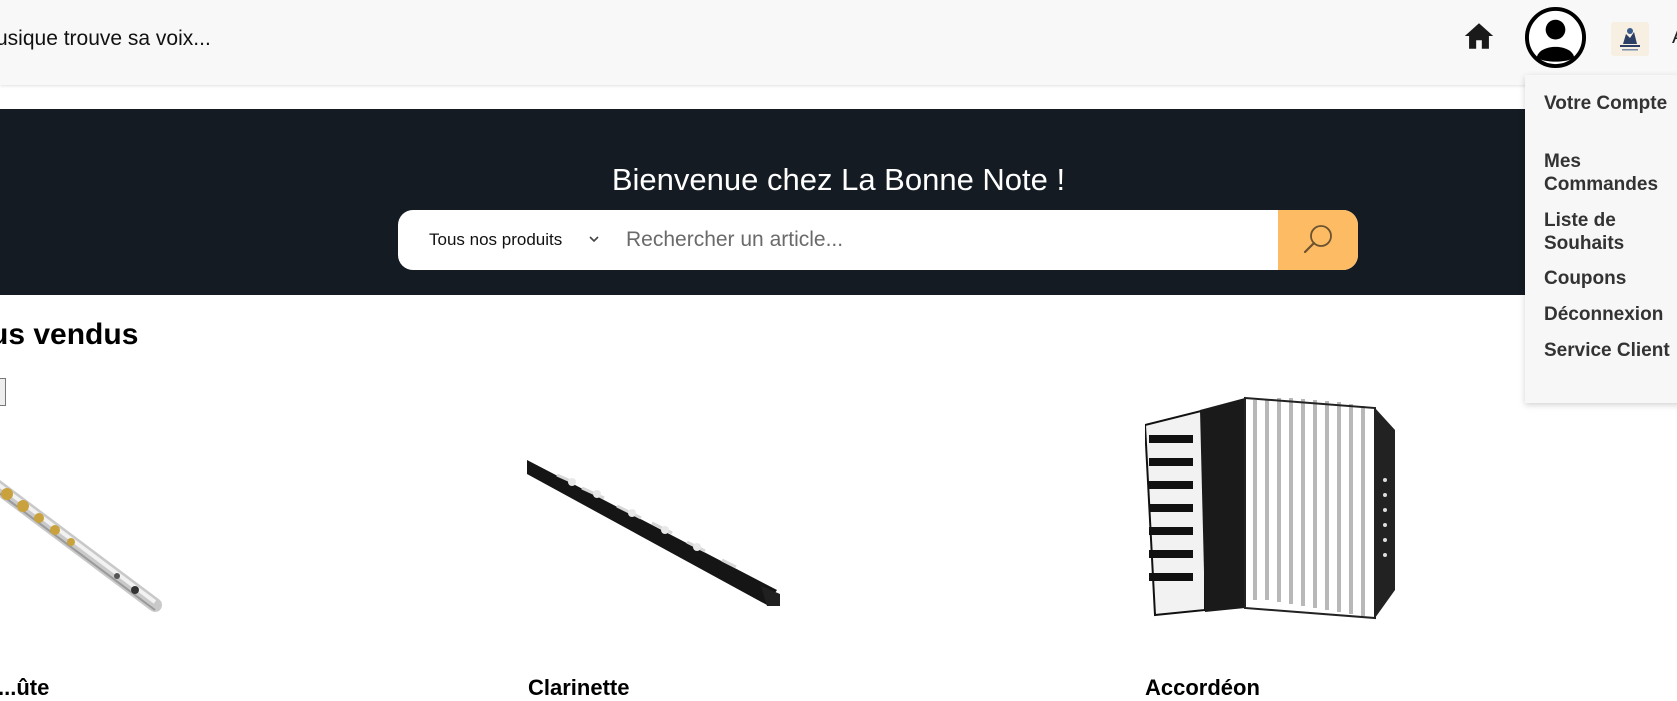 This screenshot has width=1677, height=701. I want to click on menu-item-account: Votre Compte, so click(1610, 103).